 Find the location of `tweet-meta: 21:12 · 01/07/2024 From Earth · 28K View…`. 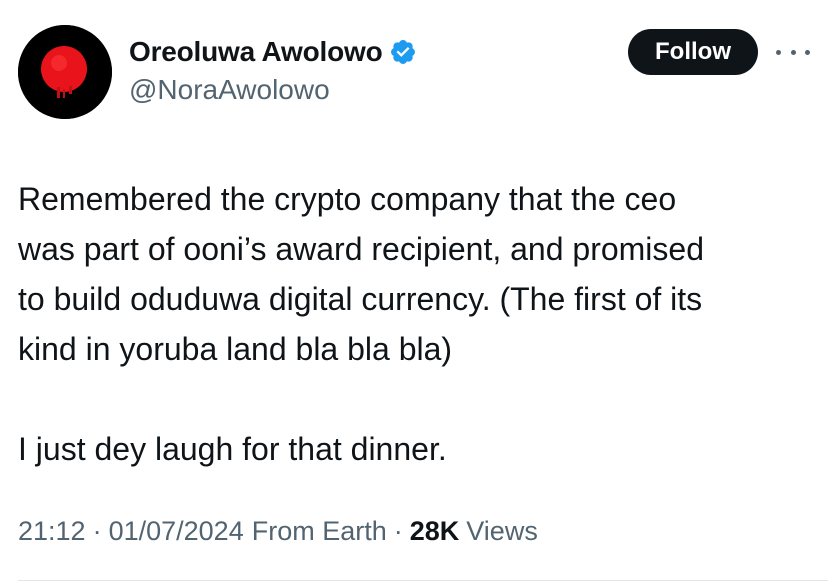

tweet-meta: 21:12 · 01/07/2024 From Earth · 28K View… is located at coordinates (278, 531).